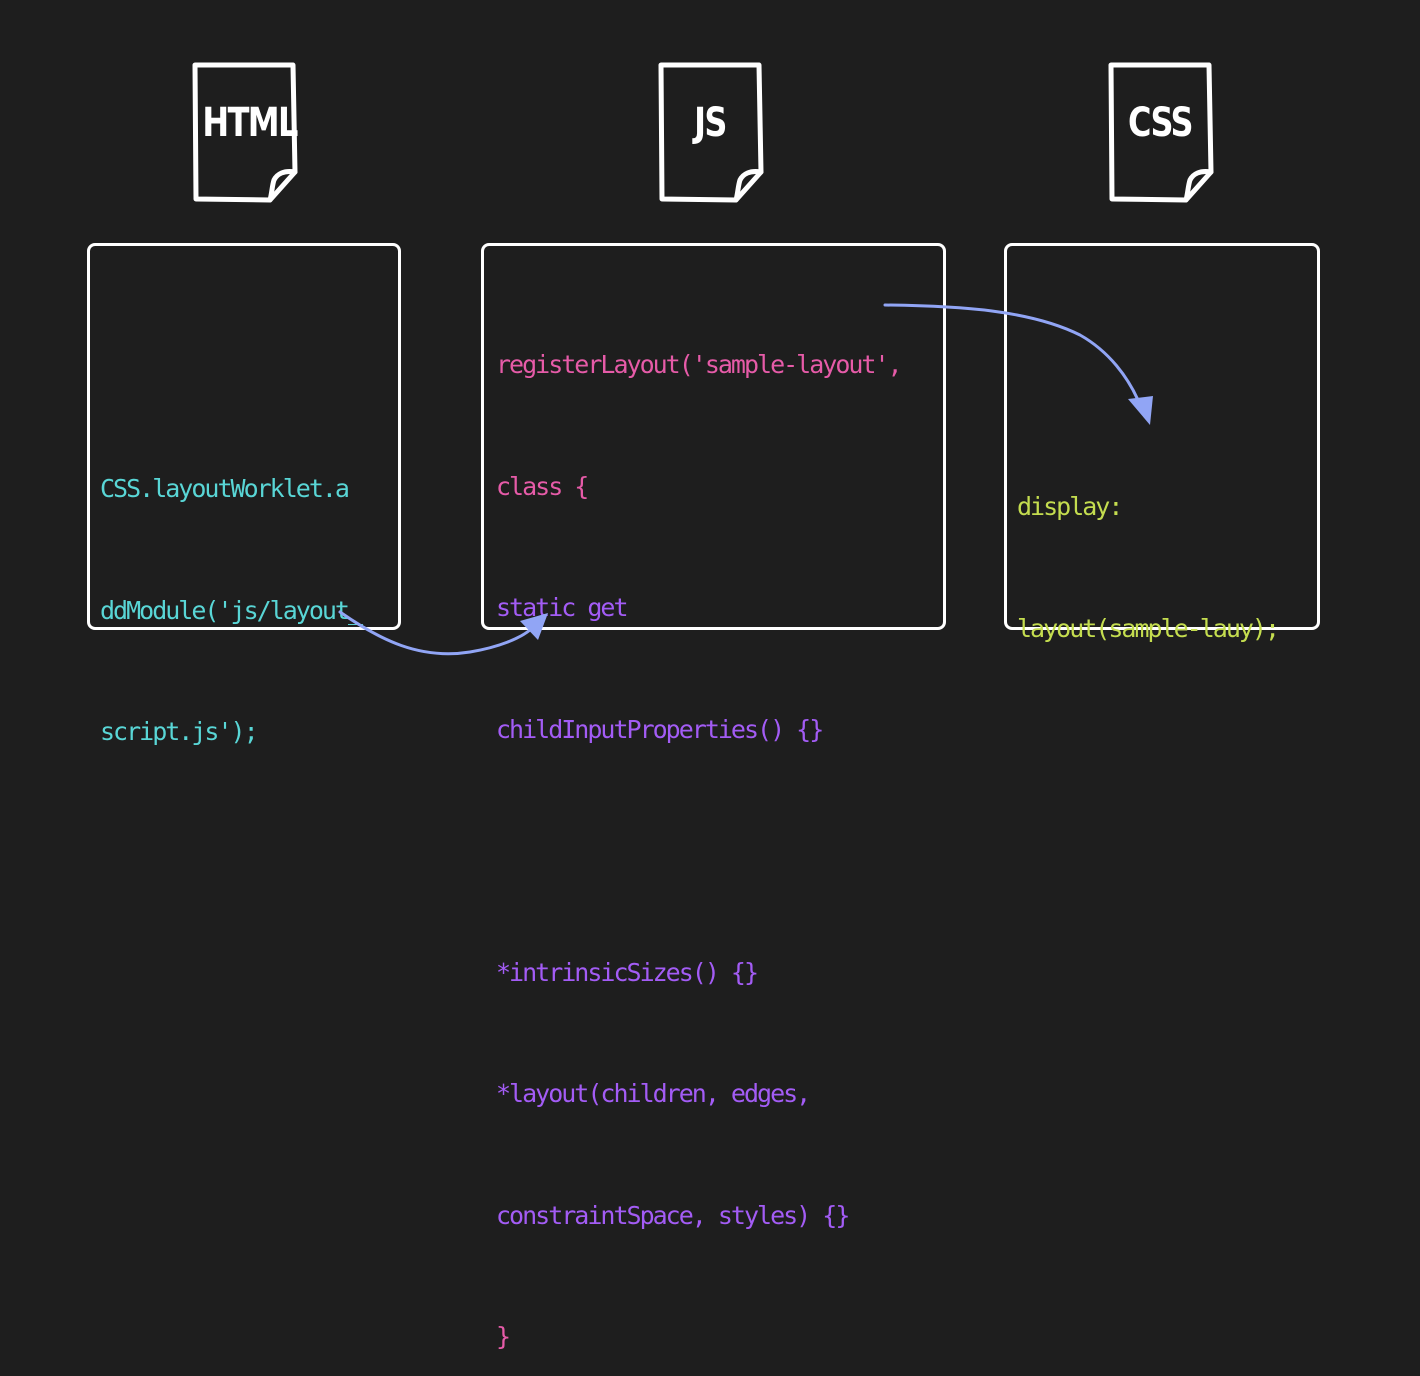  Describe the element at coordinates (231, 610) in the screenshot. I see `html-code-line: ddModule('js/layout_` at that location.